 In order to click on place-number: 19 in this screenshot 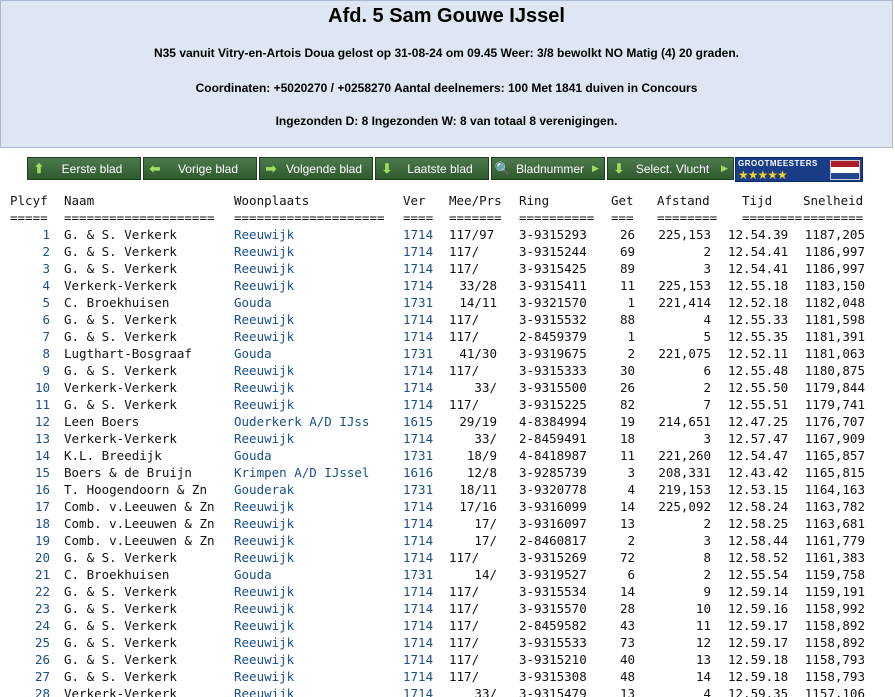, I will do `click(30, 540)`.